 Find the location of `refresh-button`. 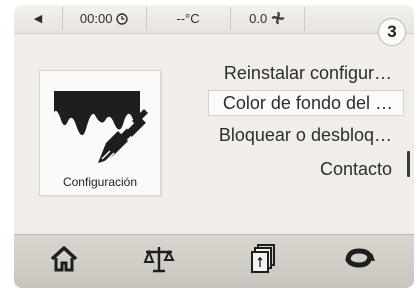

refresh-button is located at coordinates (359, 262).